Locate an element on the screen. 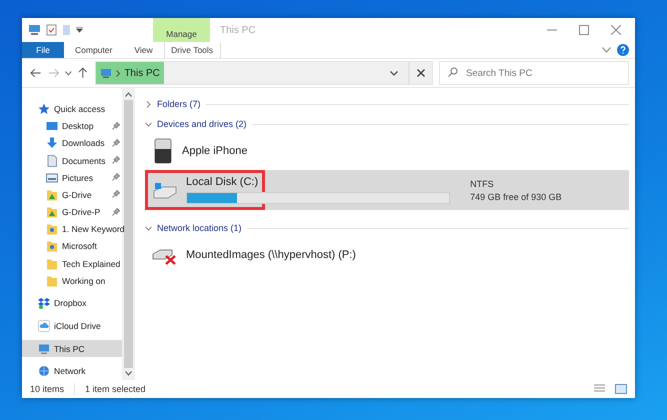 The height and width of the screenshot is (420, 667). tiles-view-icon is located at coordinates (621, 389).